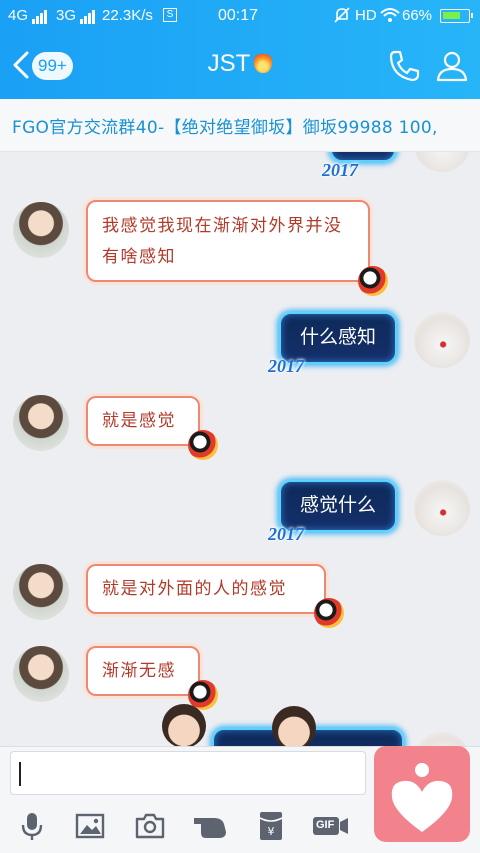 The width and height of the screenshot is (480, 853). I want to click on message-text: 就是对外面的人的感觉, so click(194, 589).